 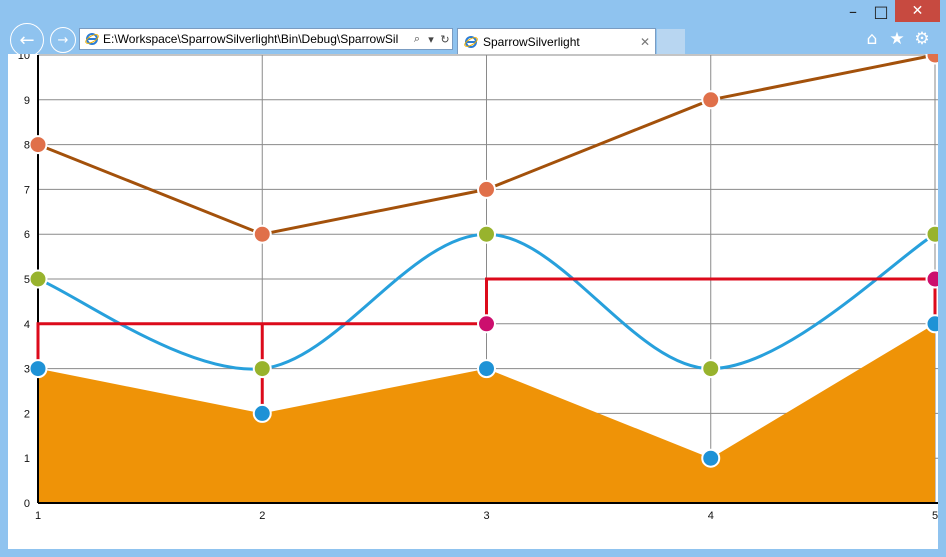 What do you see at coordinates (431, 39) in the screenshot?
I see `address-dropdown-icon: ▾` at bounding box center [431, 39].